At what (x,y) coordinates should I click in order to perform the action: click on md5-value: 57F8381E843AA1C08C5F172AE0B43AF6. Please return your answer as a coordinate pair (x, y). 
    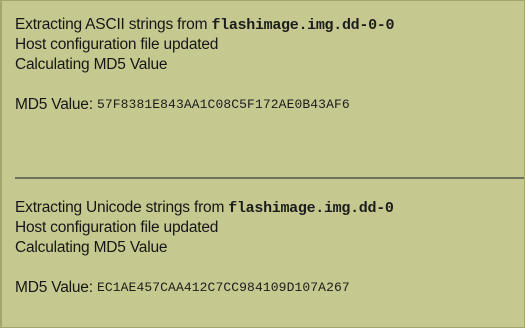
    Looking at the image, I should click on (223, 104).